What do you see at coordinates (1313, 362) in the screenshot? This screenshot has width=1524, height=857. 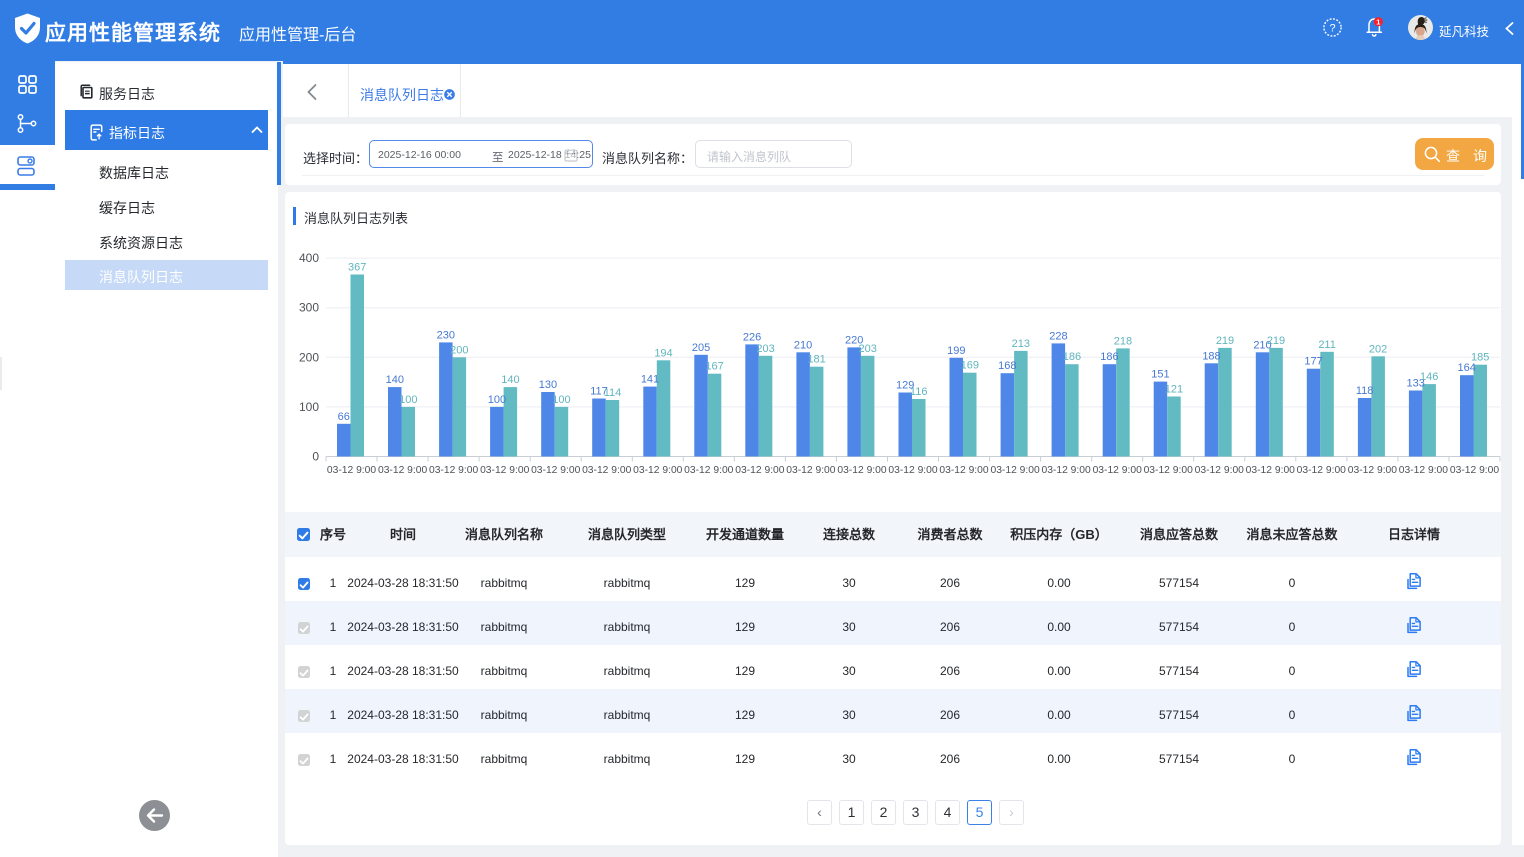 I see `svg-text: 177` at bounding box center [1313, 362].